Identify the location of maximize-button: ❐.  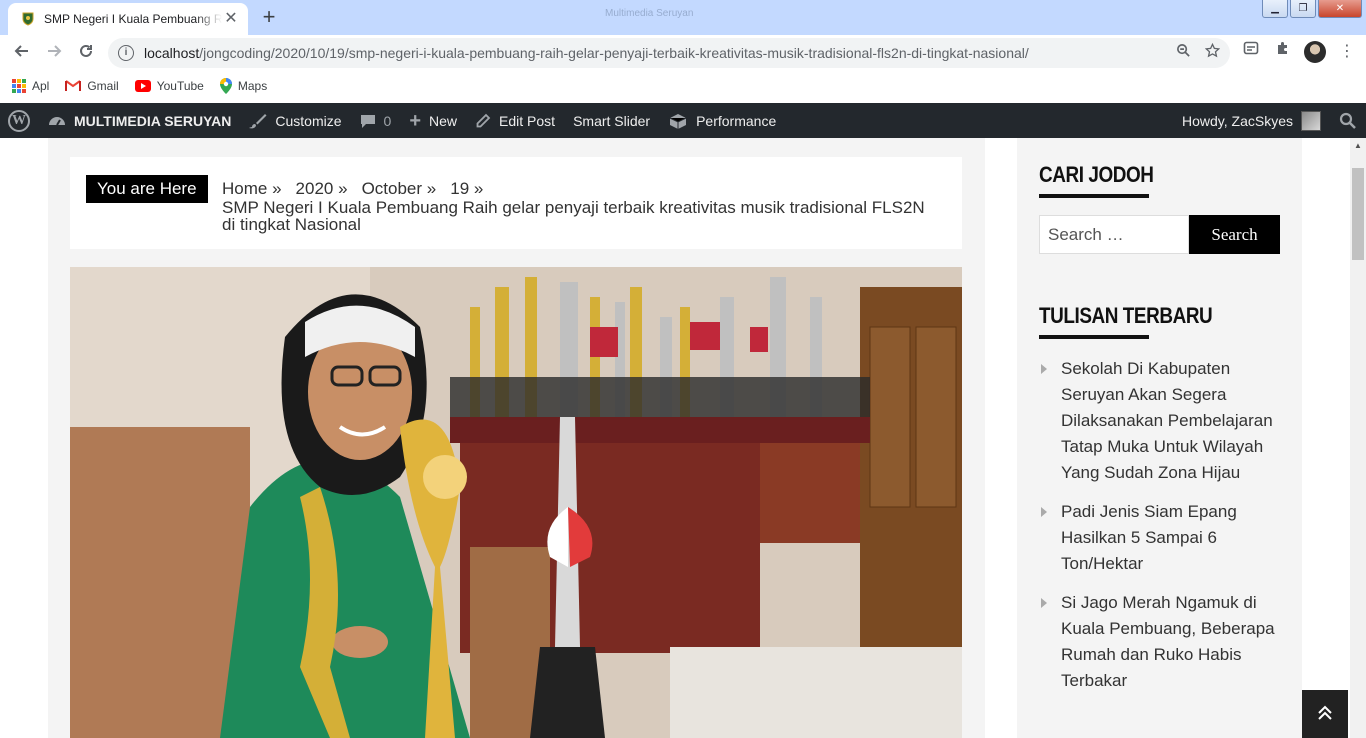
(1303, 9).